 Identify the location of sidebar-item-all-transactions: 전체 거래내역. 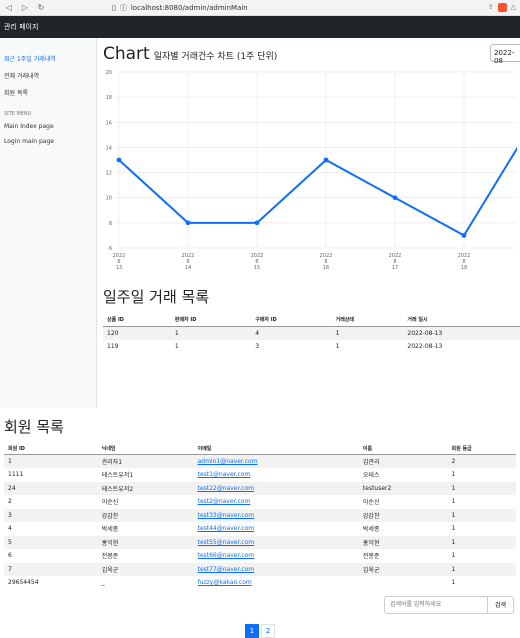
(48, 75).